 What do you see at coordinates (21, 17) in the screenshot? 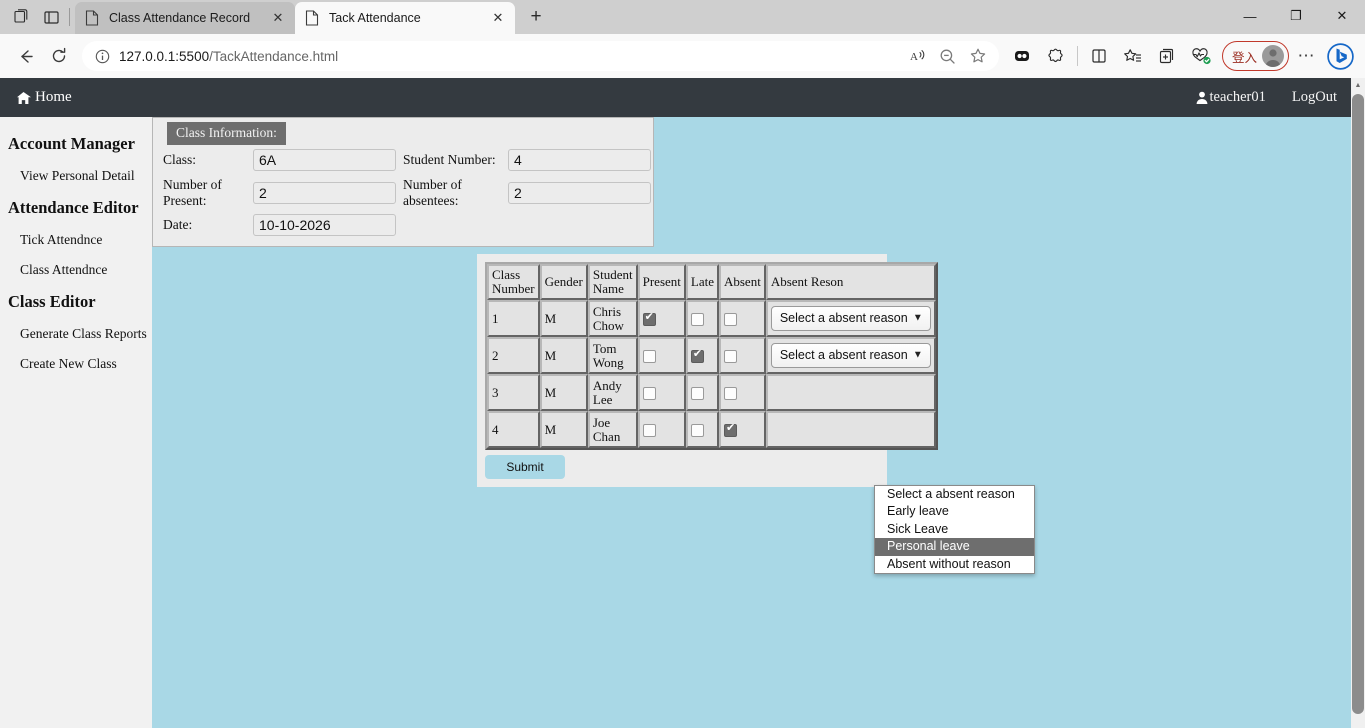
I see `tab-actions-icon` at bounding box center [21, 17].